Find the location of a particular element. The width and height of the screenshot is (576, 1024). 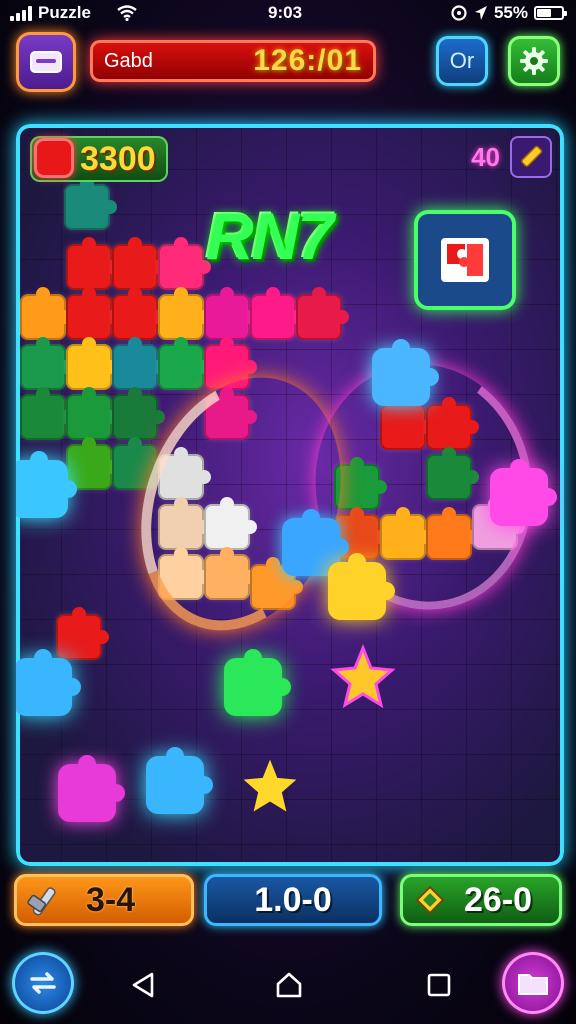

gear-icon is located at coordinates (534, 61).